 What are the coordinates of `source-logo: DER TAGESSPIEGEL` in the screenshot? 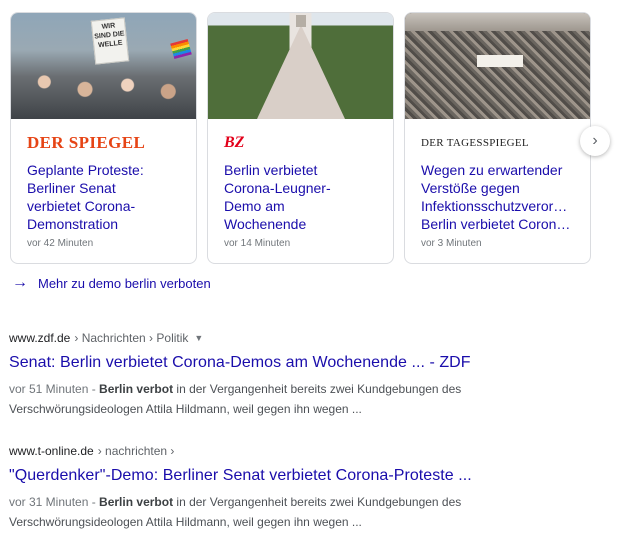 It's located at (475, 143).